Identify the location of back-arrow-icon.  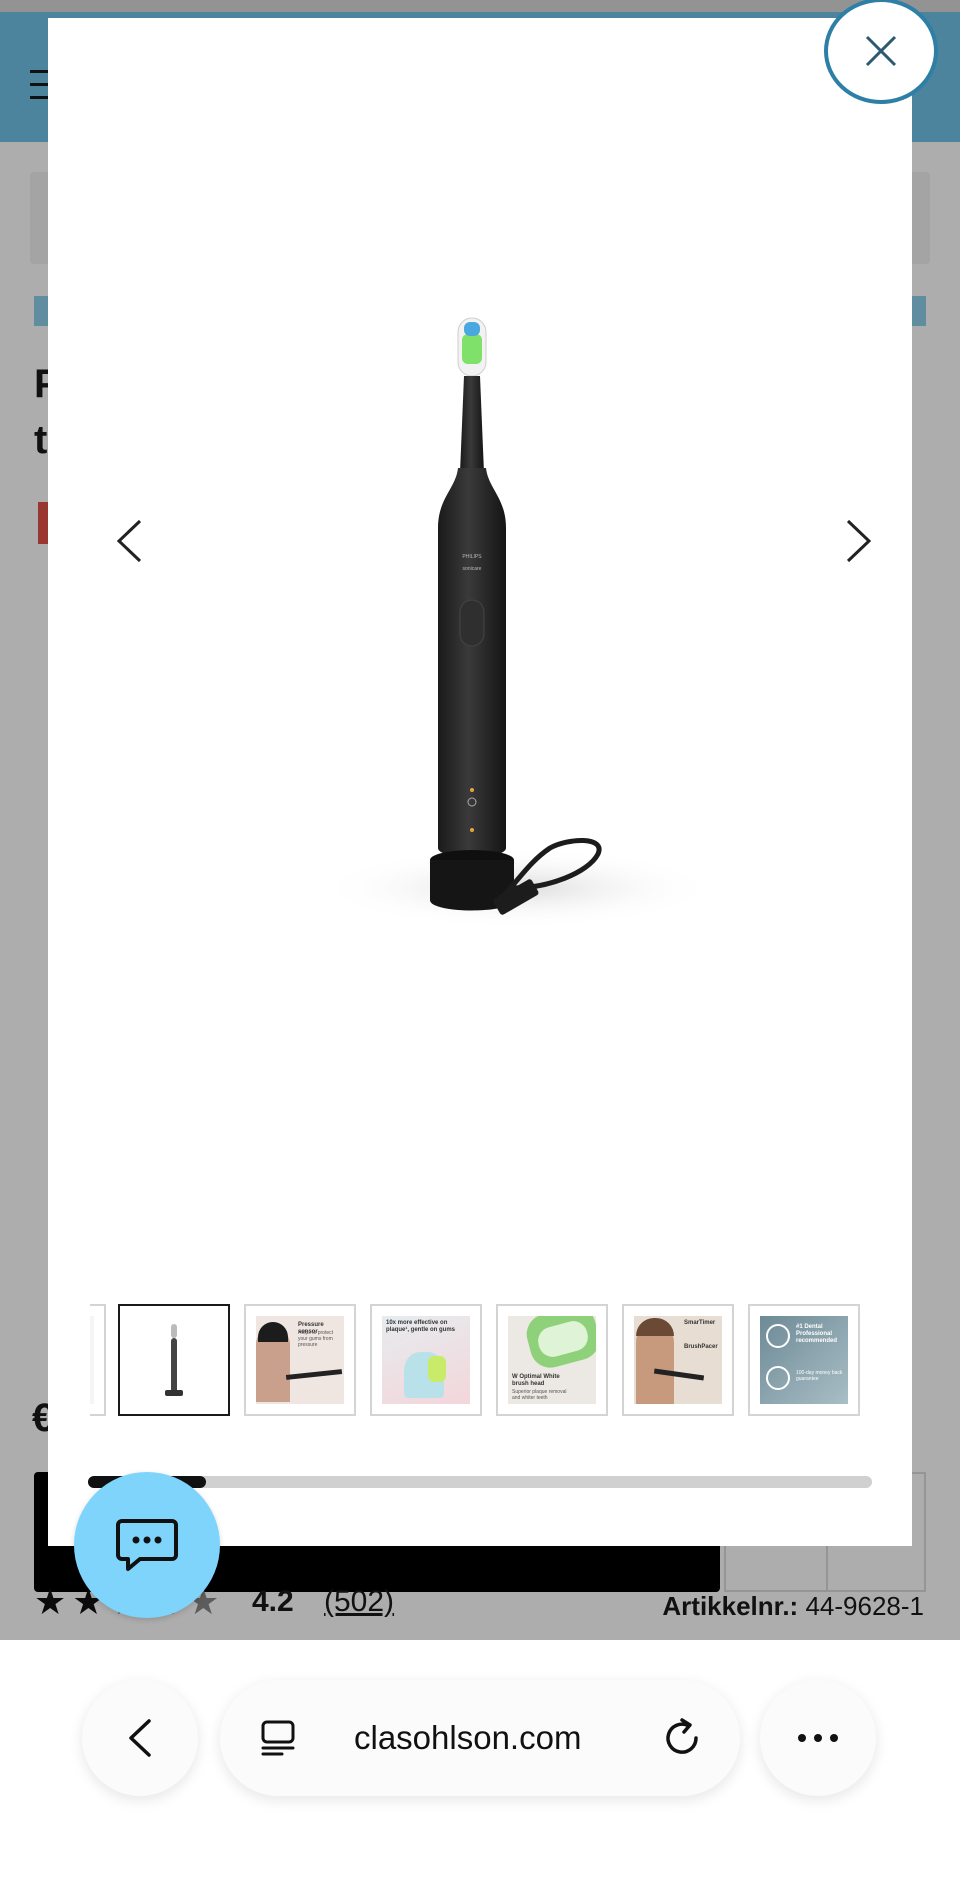
(140, 1738).